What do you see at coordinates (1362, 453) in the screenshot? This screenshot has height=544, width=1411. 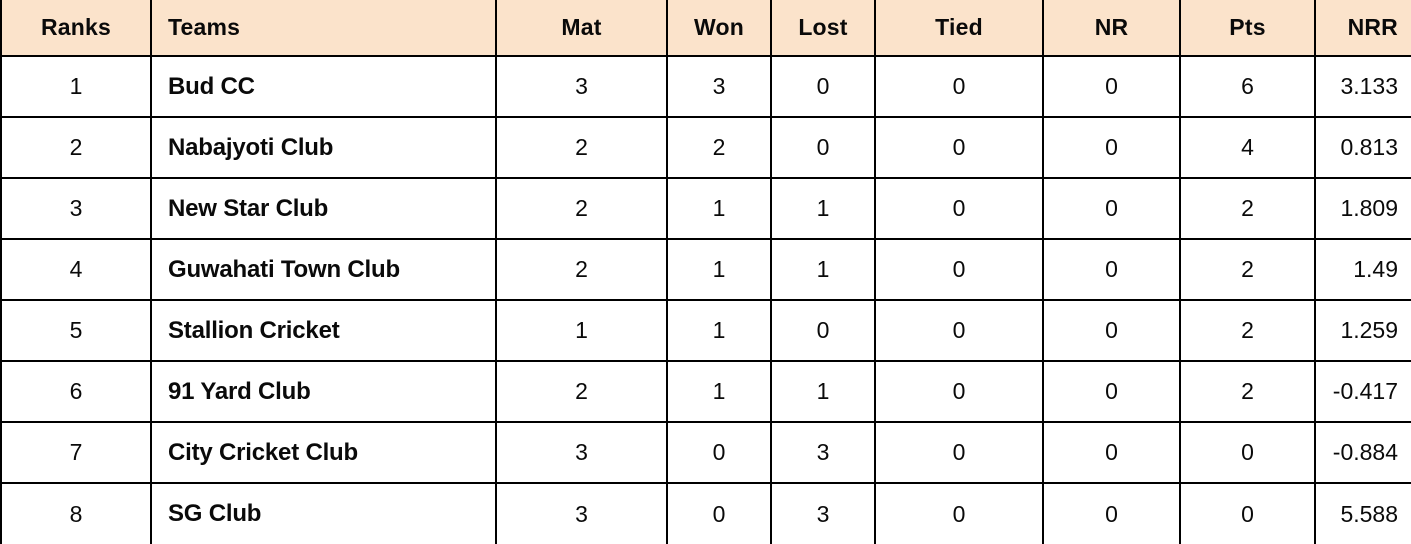 I see `cell-nrr: -0.884` at bounding box center [1362, 453].